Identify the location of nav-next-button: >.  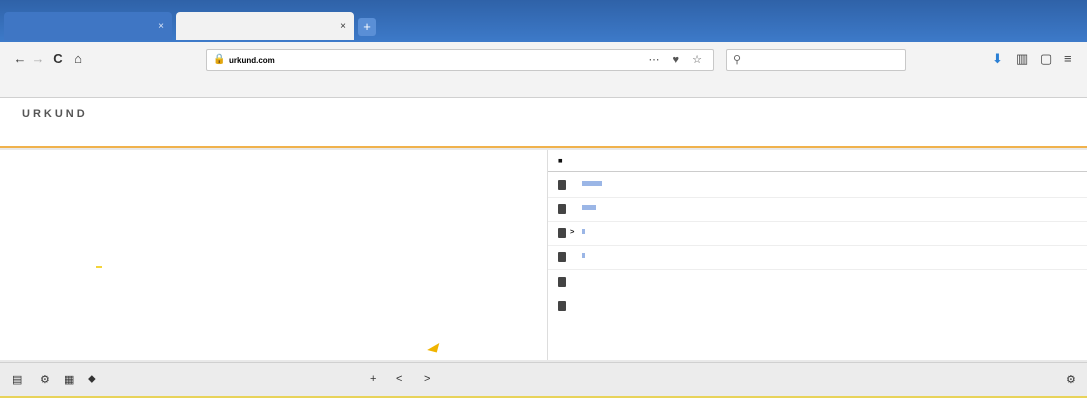
(427, 379).